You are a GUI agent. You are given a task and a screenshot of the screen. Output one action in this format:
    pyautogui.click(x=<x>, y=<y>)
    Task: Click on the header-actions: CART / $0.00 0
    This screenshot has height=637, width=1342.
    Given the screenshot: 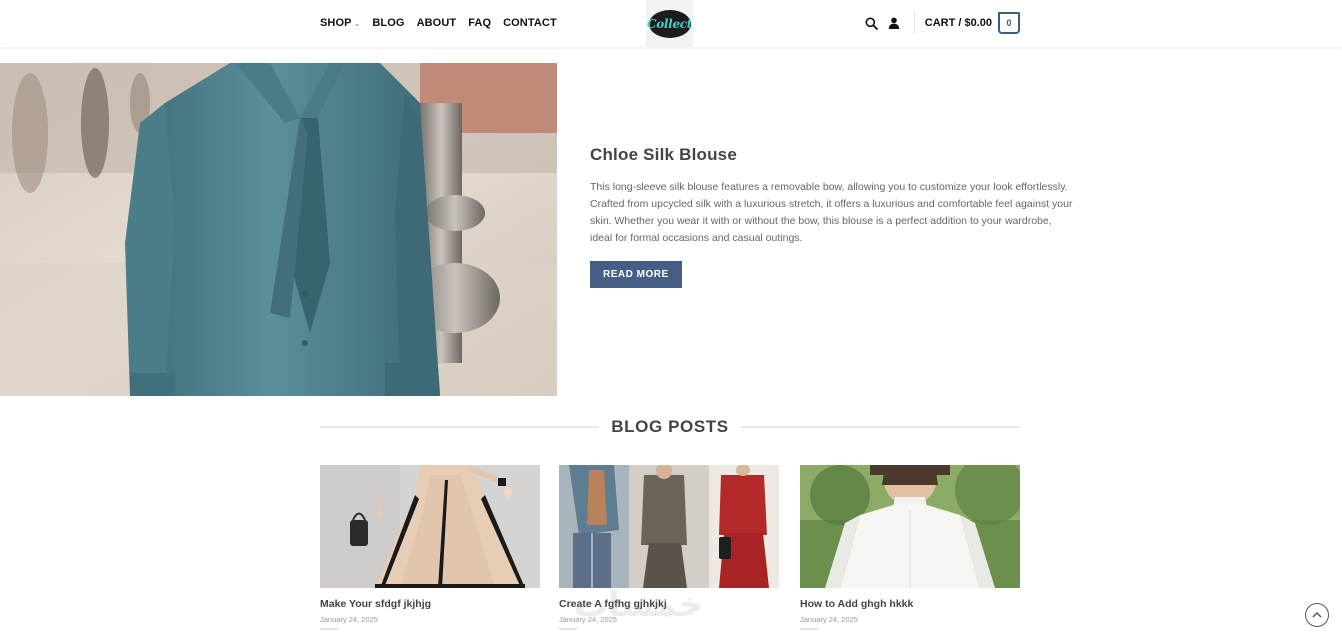 What is the action you would take?
    pyautogui.click(x=939, y=23)
    